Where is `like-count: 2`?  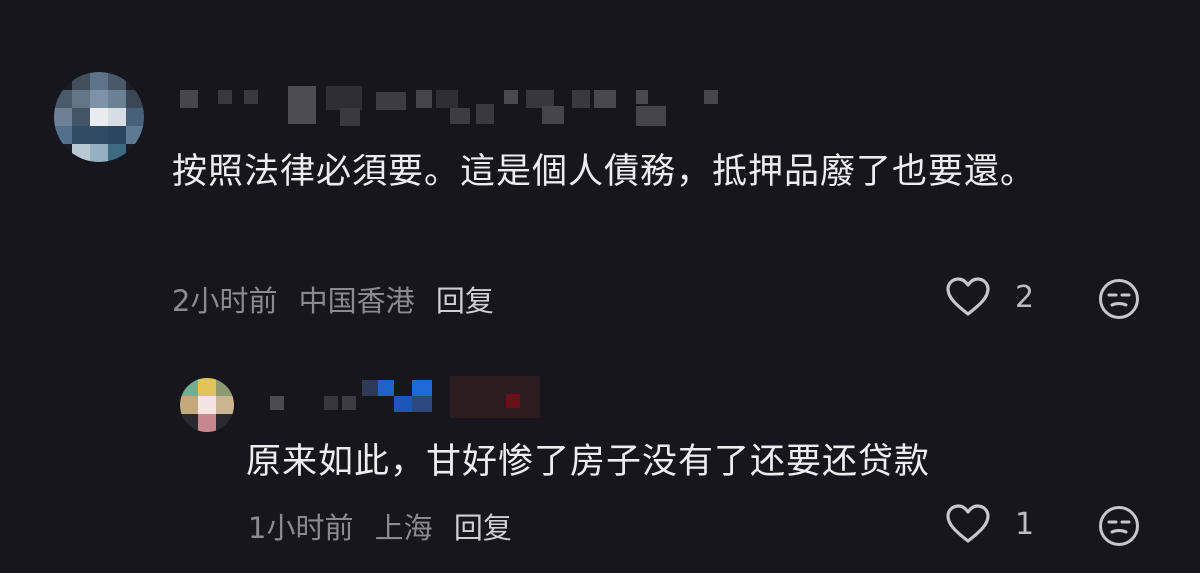
like-count: 2 is located at coordinates (1025, 297).